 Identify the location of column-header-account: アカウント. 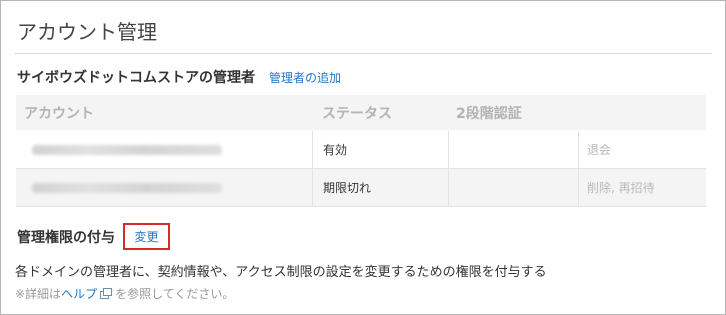
(59, 113).